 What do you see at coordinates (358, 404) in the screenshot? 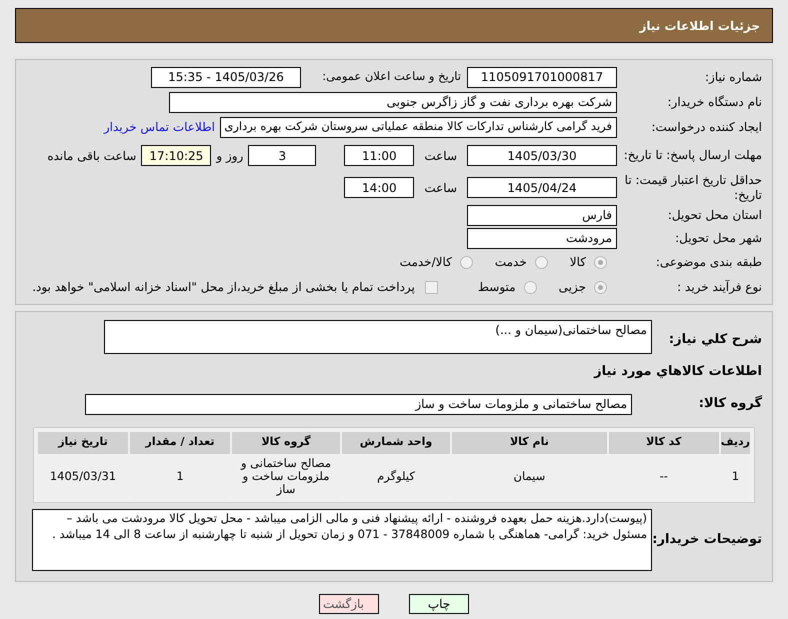
I see `text-field: مصالح ساختمانی و ملزومات ساخت و ساز` at bounding box center [358, 404].